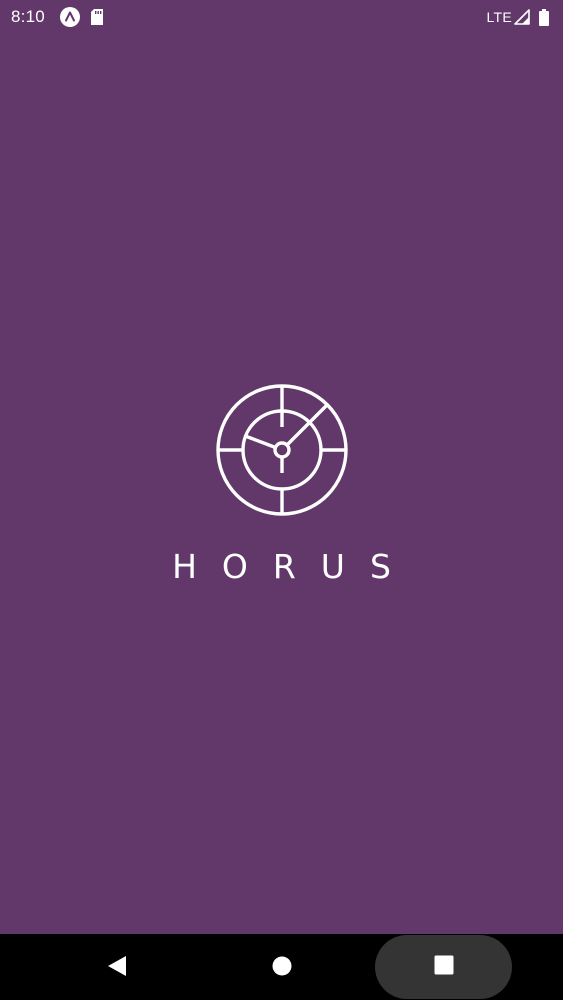 The image size is (563, 1000). Describe the element at coordinates (96, 17) in the screenshot. I see `sd-card-icon` at that location.